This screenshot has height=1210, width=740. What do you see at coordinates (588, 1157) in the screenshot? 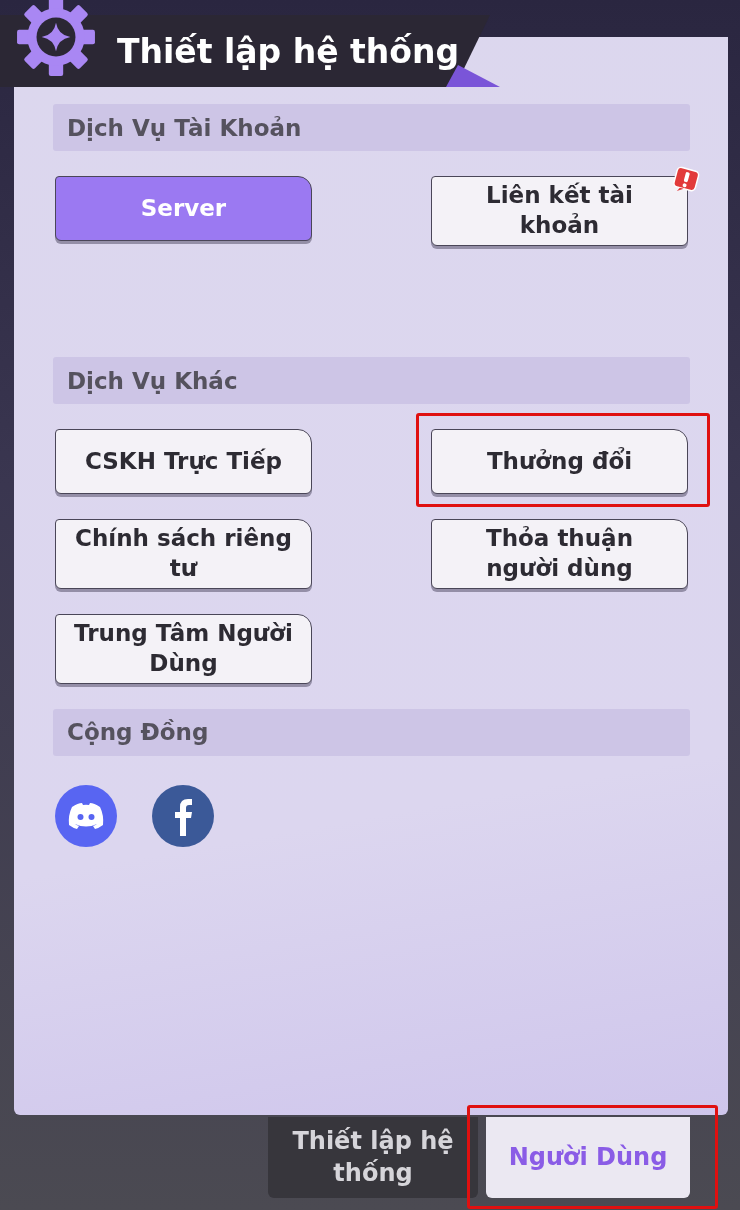
I see `tab: Người Dùng` at bounding box center [588, 1157].